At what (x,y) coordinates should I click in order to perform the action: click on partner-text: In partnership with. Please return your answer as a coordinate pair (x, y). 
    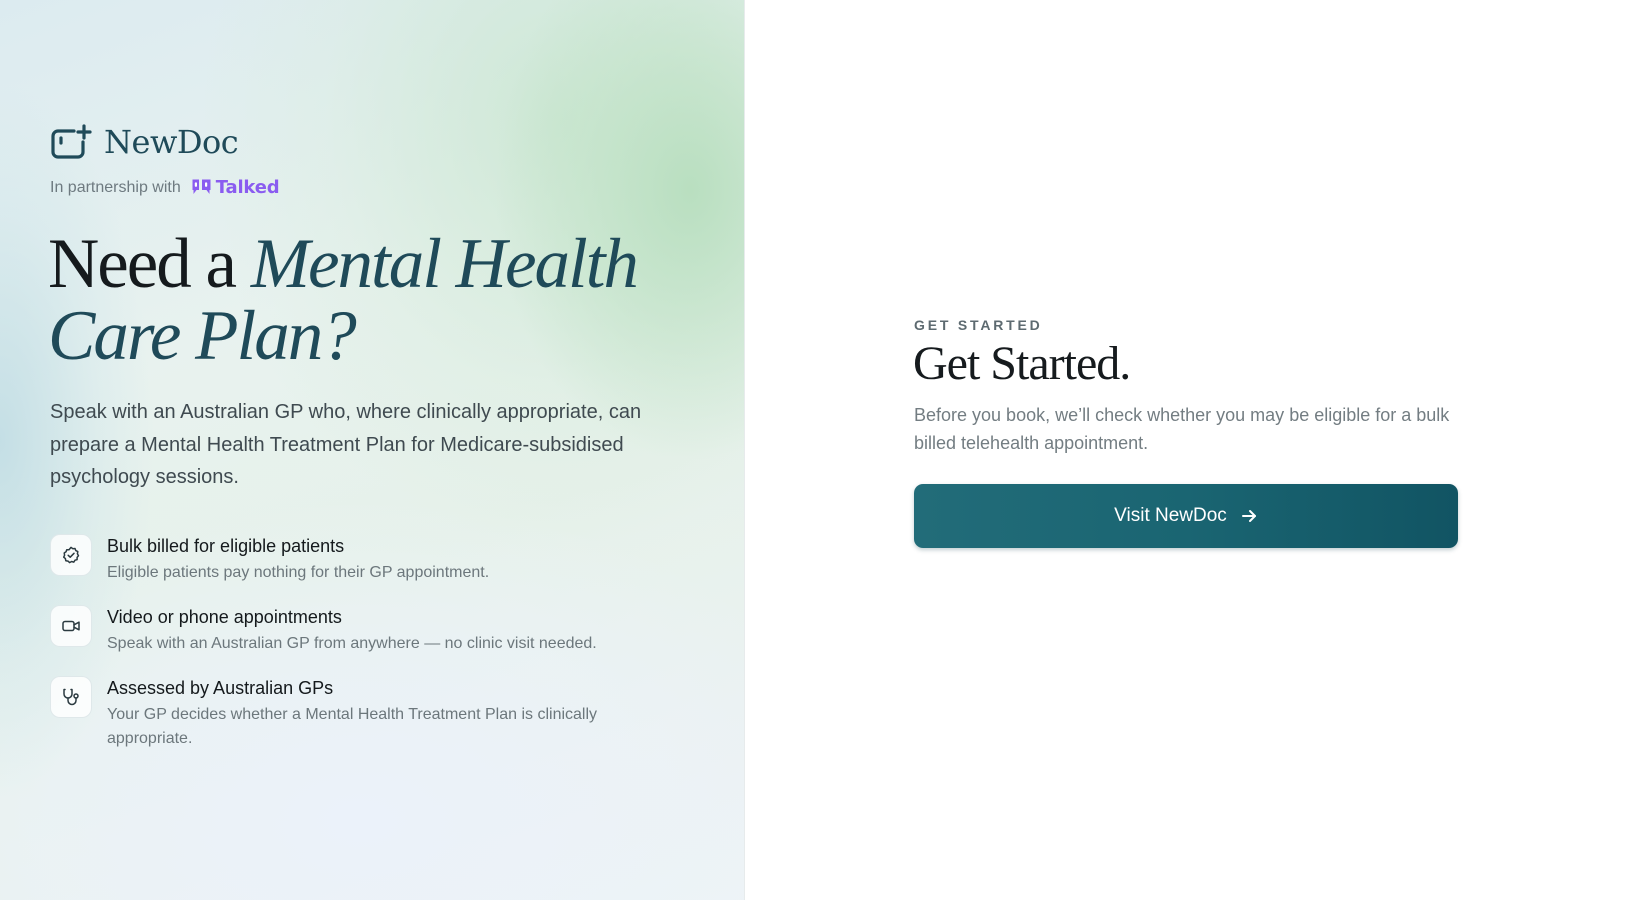
    Looking at the image, I should click on (115, 187).